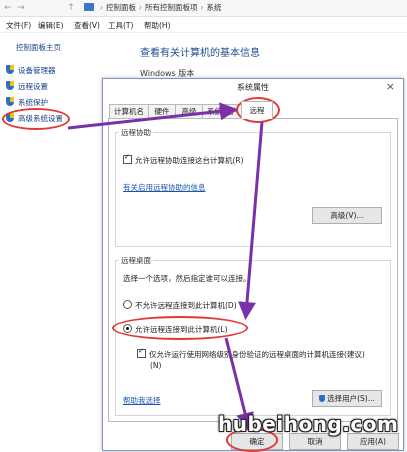 Image resolution: width=407 pixels, height=452 pixels. I want to click on computer-icon, so click(89, 7).